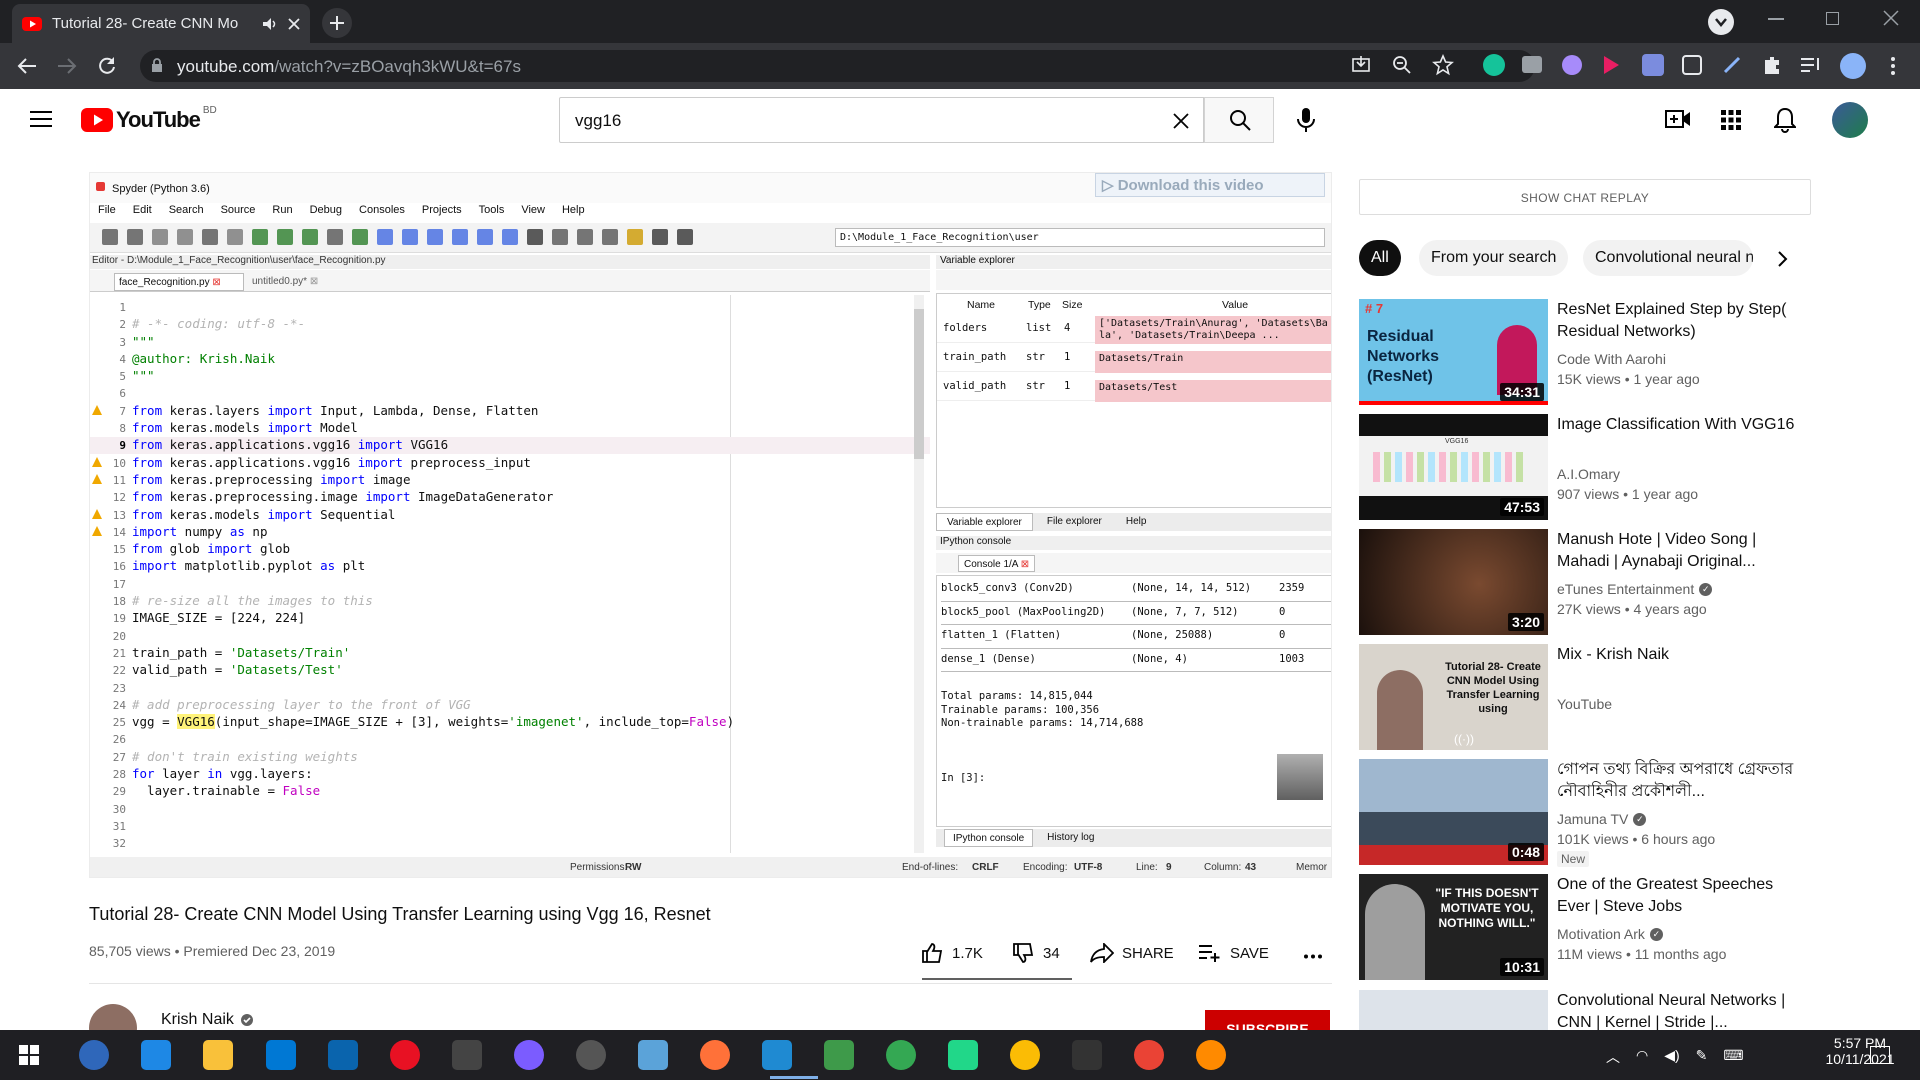 The height and width of the screenshot is (1080, 1920). I want to click on col-header-value: Value, so click(1235, 305).